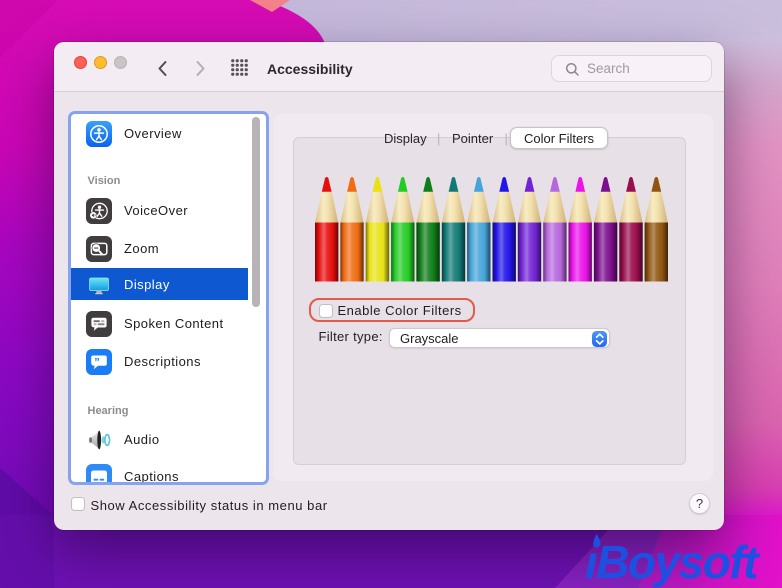 This screenshot has height=588, width=782. Describe the element at coordinates (672, 562) in the screenshot. I see `svg-text: ıBoysoft` at that location.